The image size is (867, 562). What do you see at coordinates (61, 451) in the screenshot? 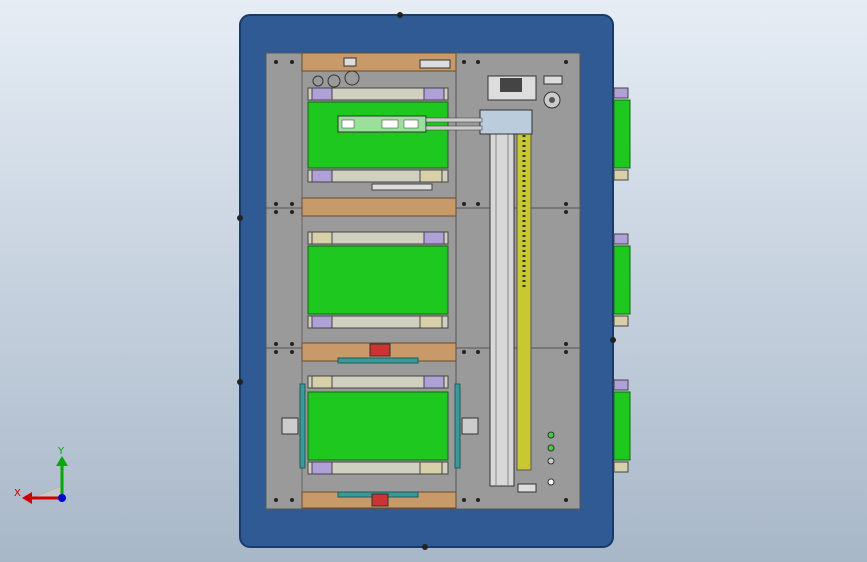
I see `triad-y-label: Y` at bounding box center [61, 451].